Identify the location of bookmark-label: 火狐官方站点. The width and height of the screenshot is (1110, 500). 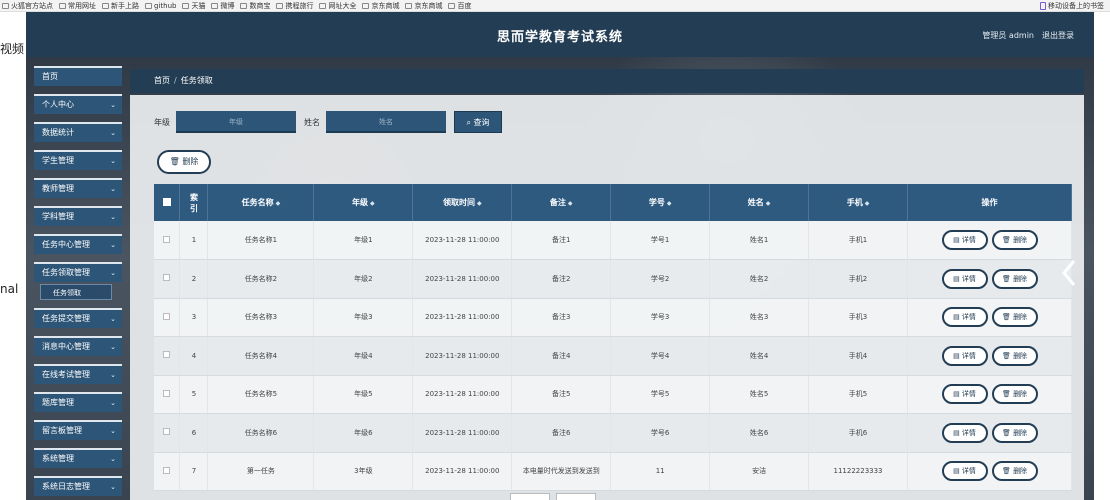
(32, 5).